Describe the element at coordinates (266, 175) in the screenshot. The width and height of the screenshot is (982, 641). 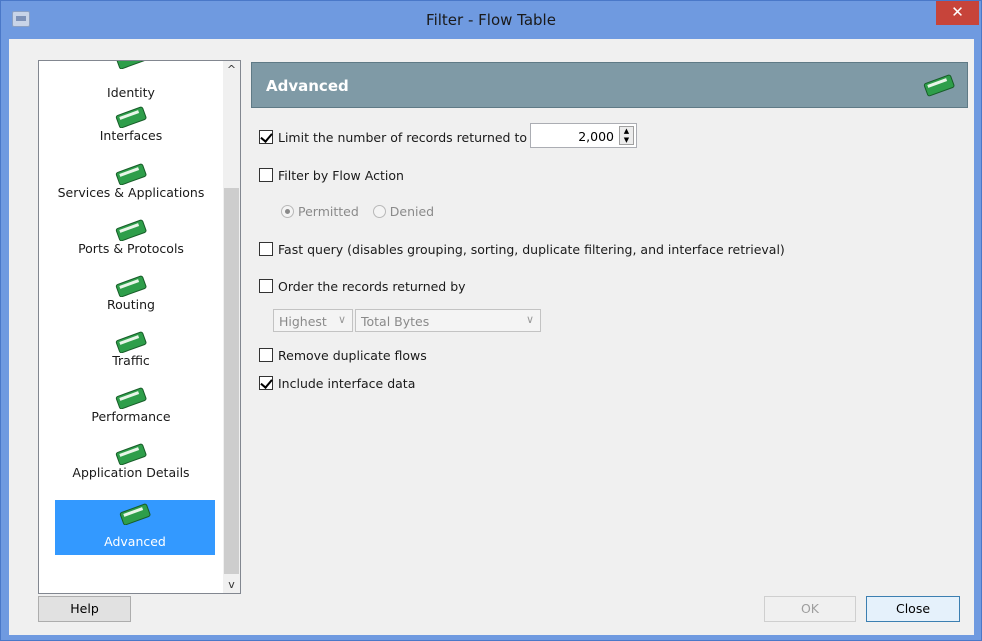
I see `flow-action-checkbox` at that location.